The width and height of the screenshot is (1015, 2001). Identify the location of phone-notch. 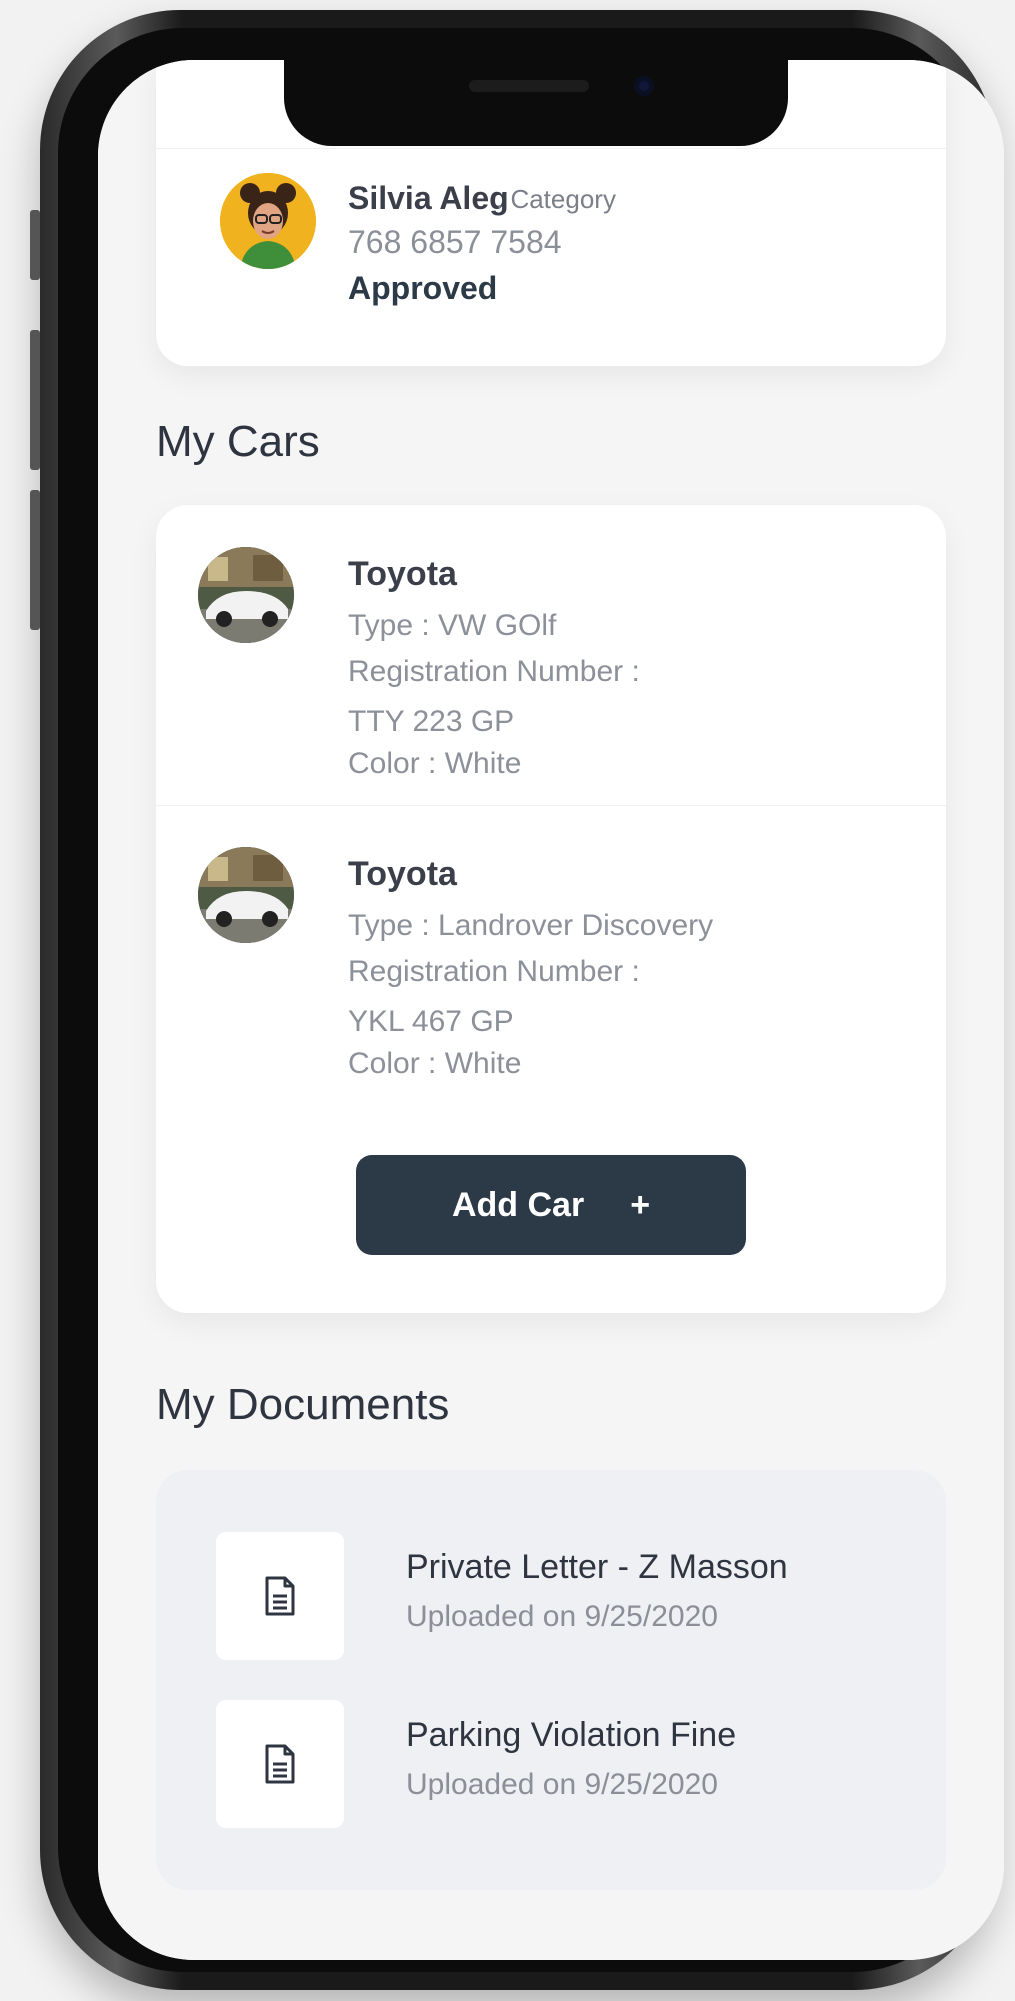
(536, 103).